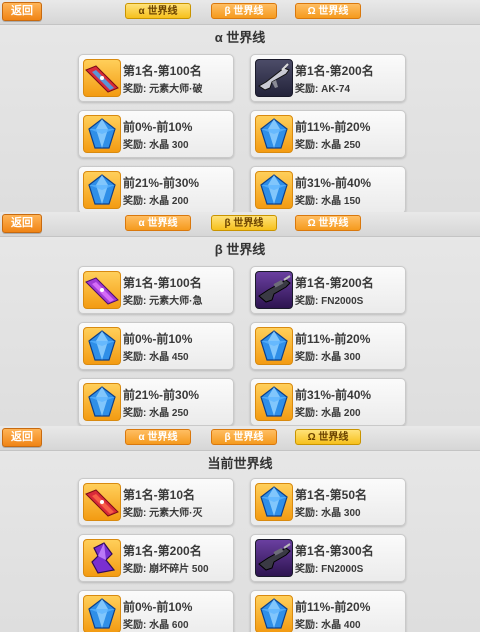  I want to click on reward-text: 奖励: AK-74, so click(323, 89).